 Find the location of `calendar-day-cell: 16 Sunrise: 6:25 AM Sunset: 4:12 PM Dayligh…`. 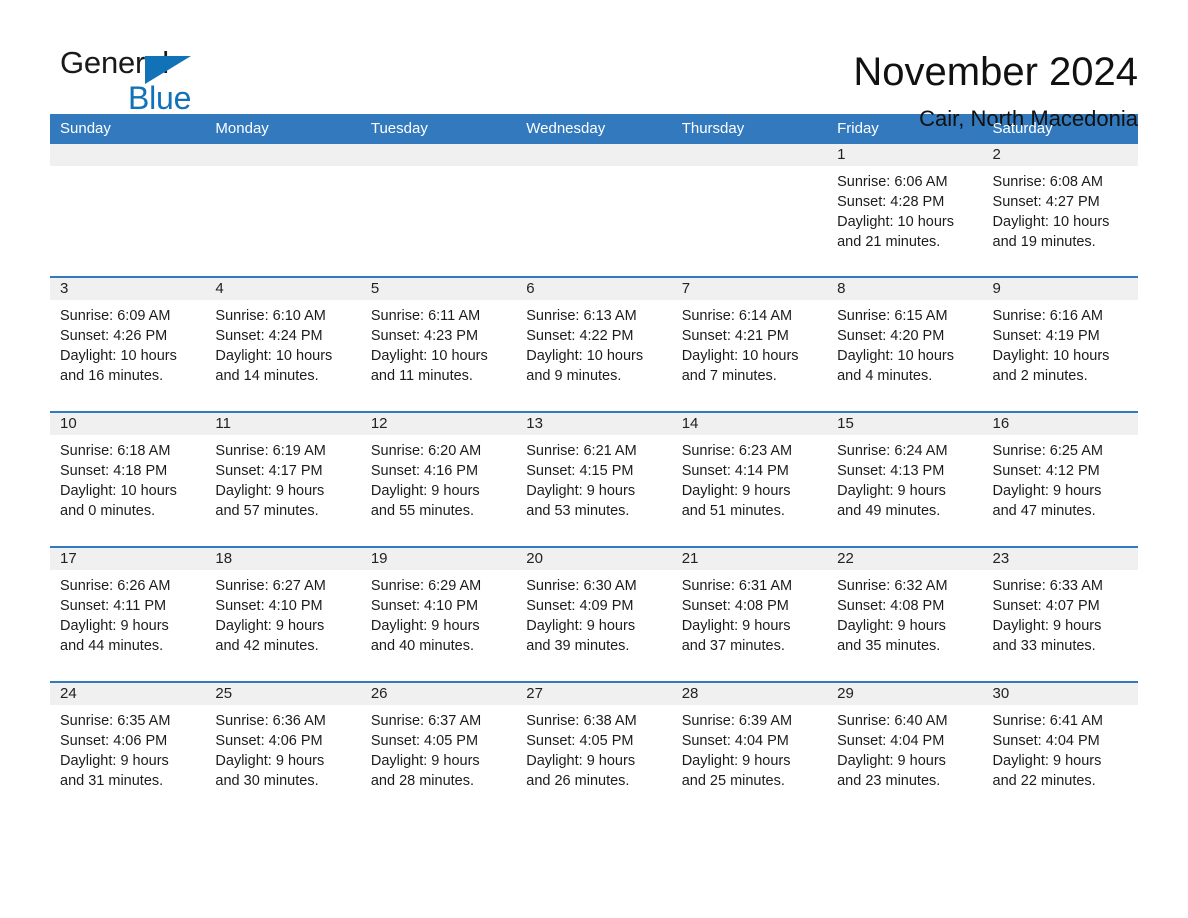

calendar-day-cell: 16 Sunrise: 6:25 AM Sunset: 4:12 PM Dayligh… is located at coordinates (1060, 479).